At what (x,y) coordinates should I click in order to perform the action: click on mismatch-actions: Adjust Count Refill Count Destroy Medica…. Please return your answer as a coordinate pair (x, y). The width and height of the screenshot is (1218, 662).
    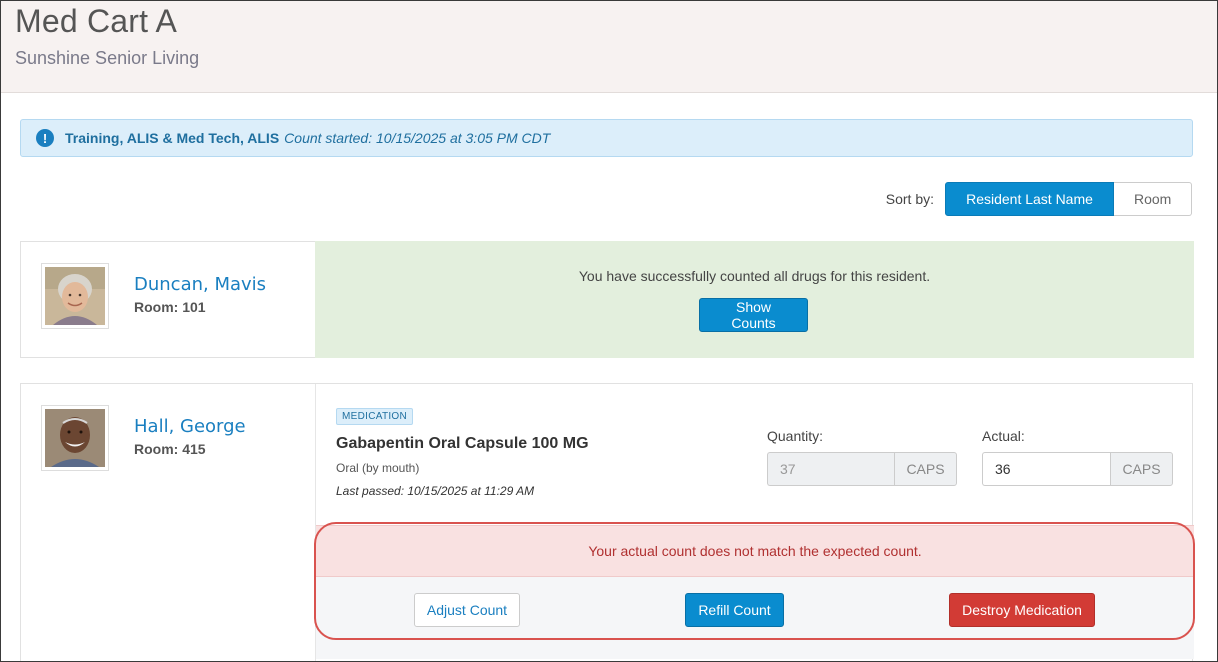
    Looking at the image, I should click on (755, 618).